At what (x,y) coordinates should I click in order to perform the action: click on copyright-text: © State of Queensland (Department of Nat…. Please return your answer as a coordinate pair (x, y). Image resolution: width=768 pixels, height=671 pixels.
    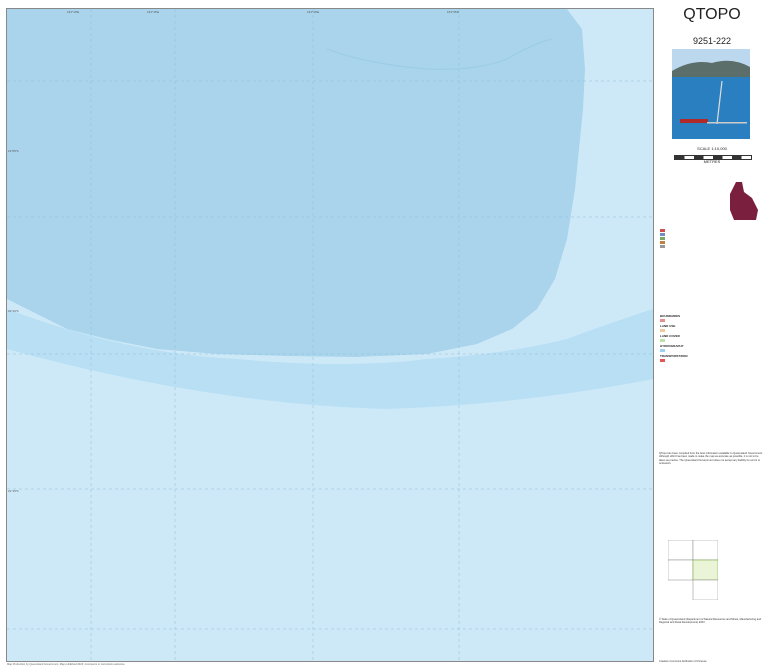
    Looking at the image, I should click on (710, 621).